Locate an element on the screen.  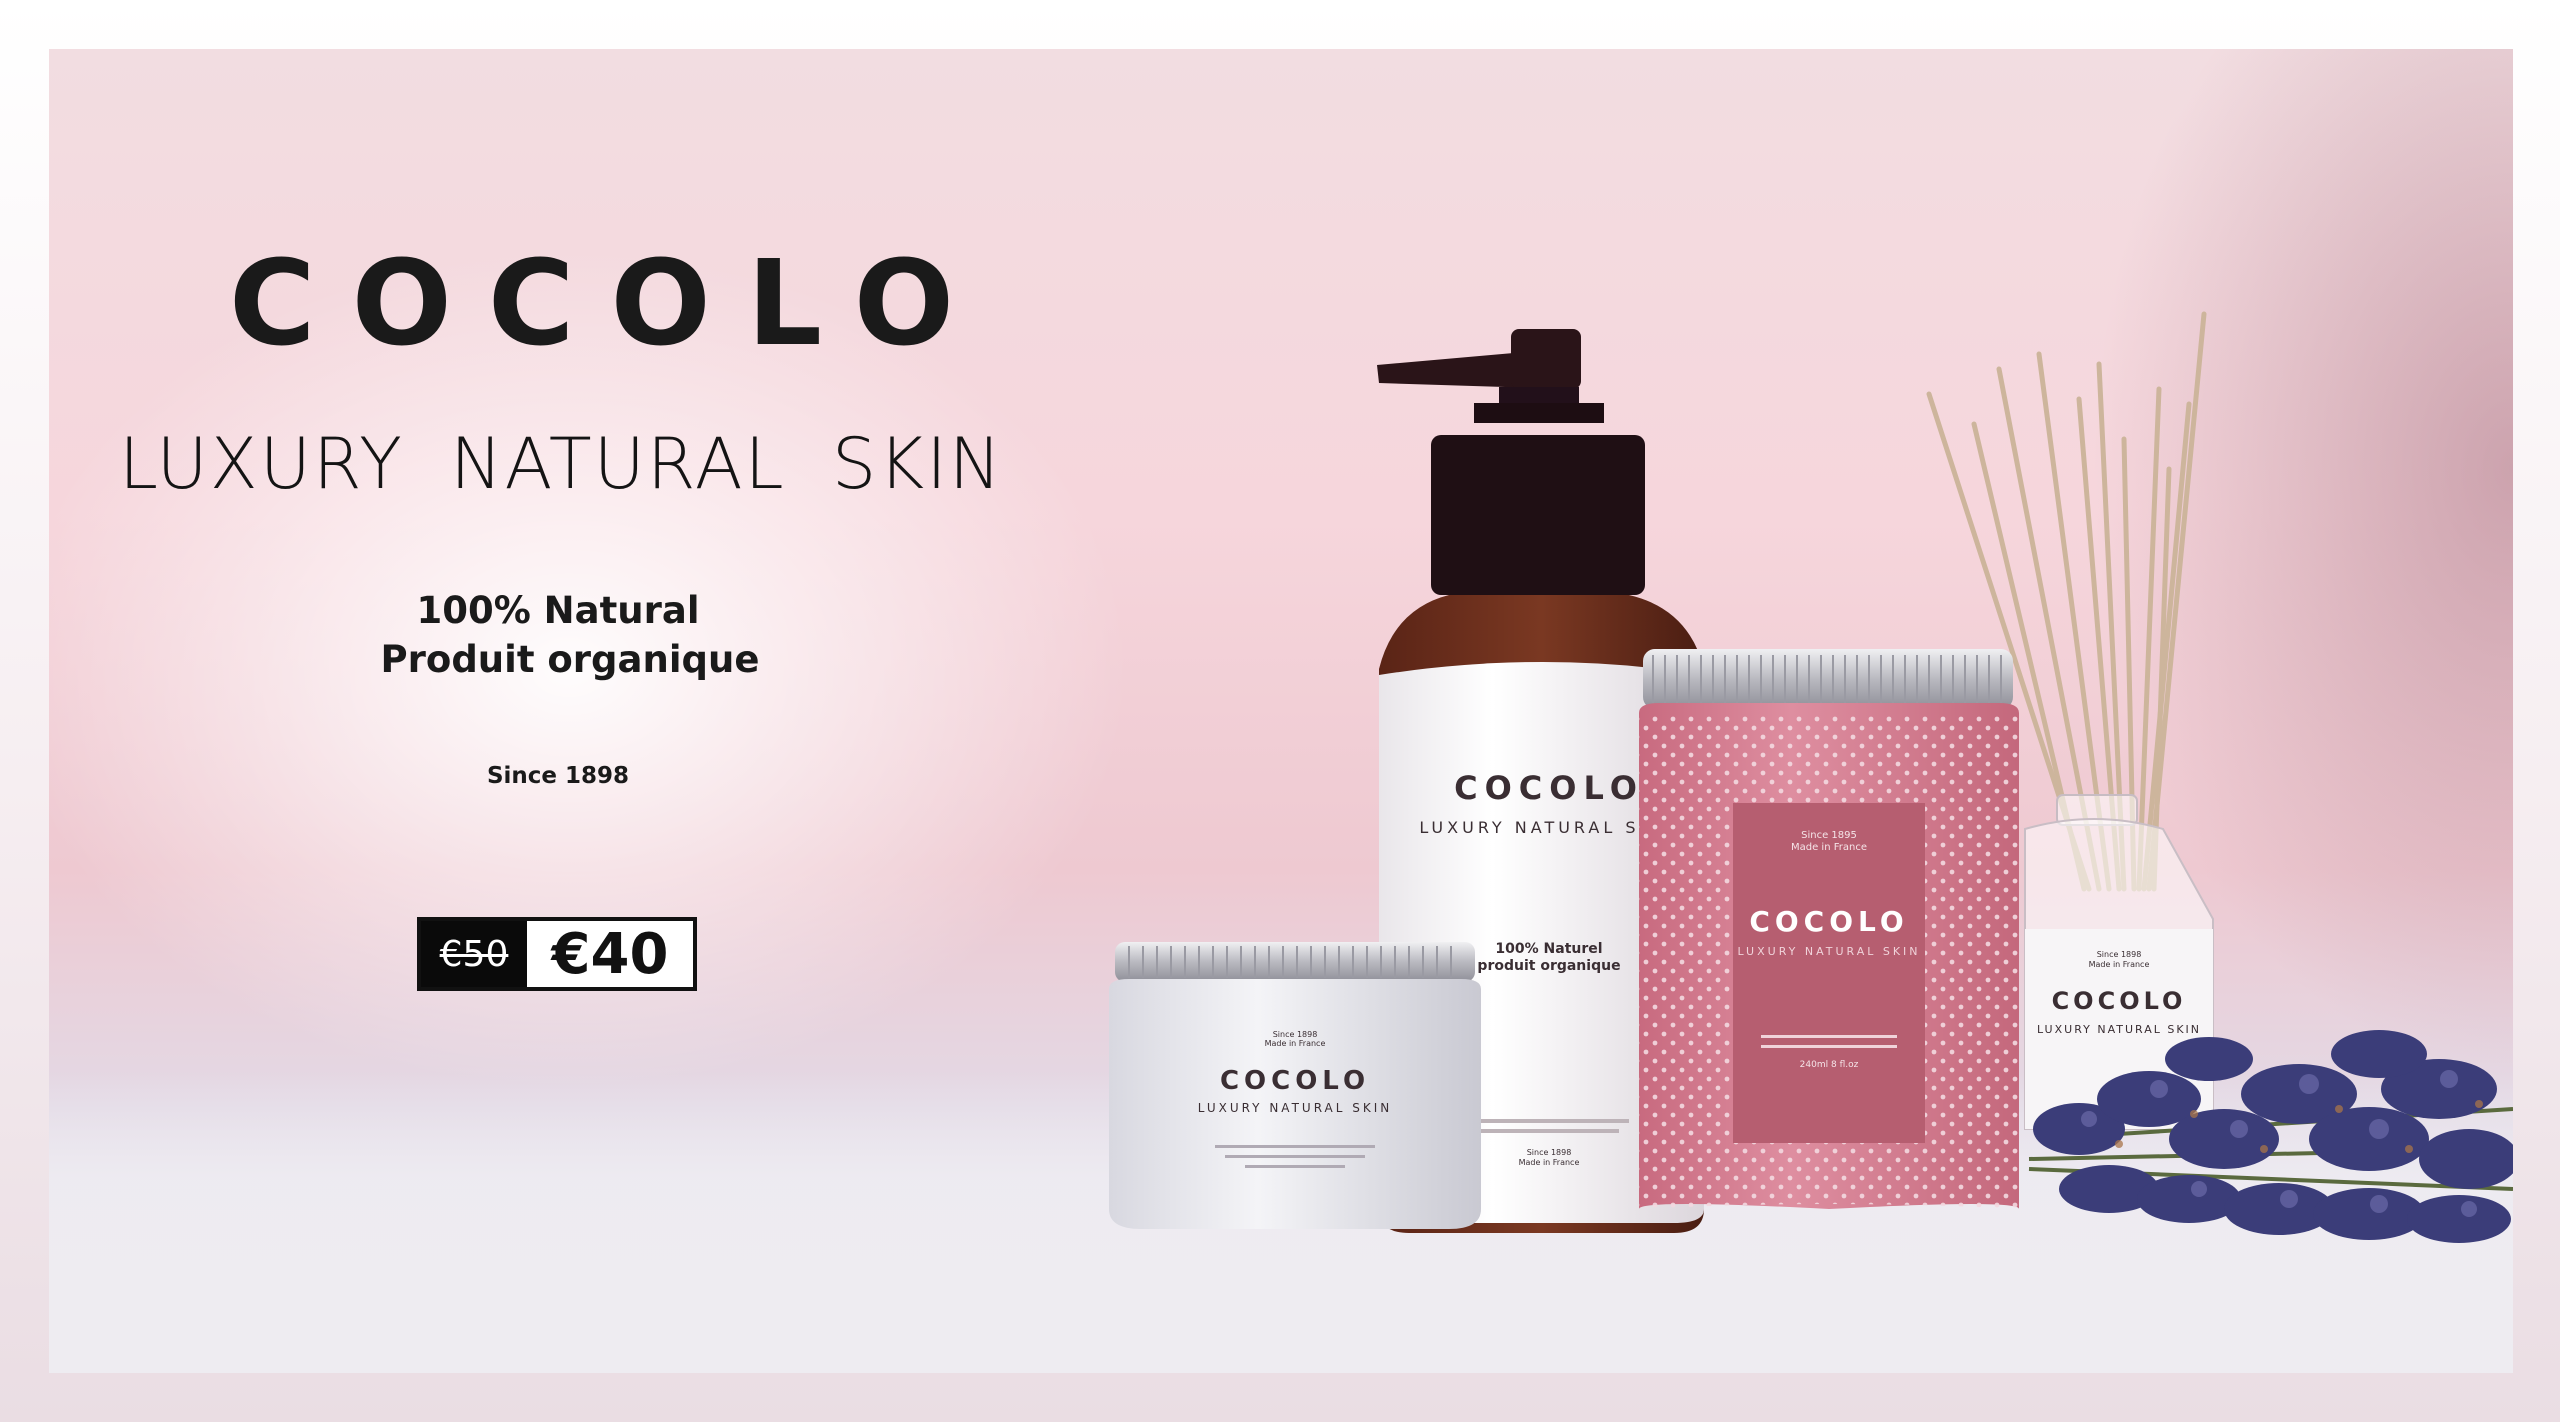
svg-text: 100% Naturel is located at coordinates (1548, 949).